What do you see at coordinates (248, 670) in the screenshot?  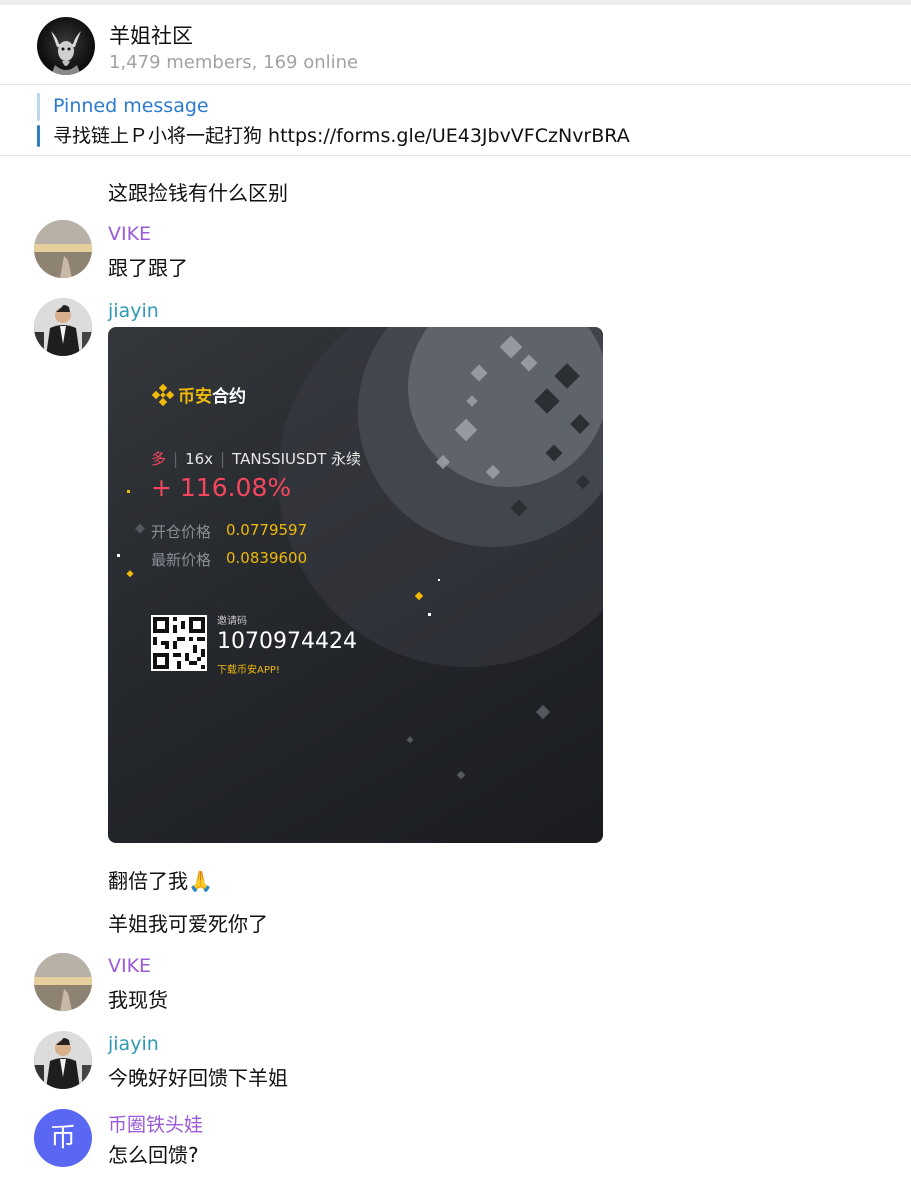 I see `download-app-text: 下载币安APP!` at bounding box center [248, 670].